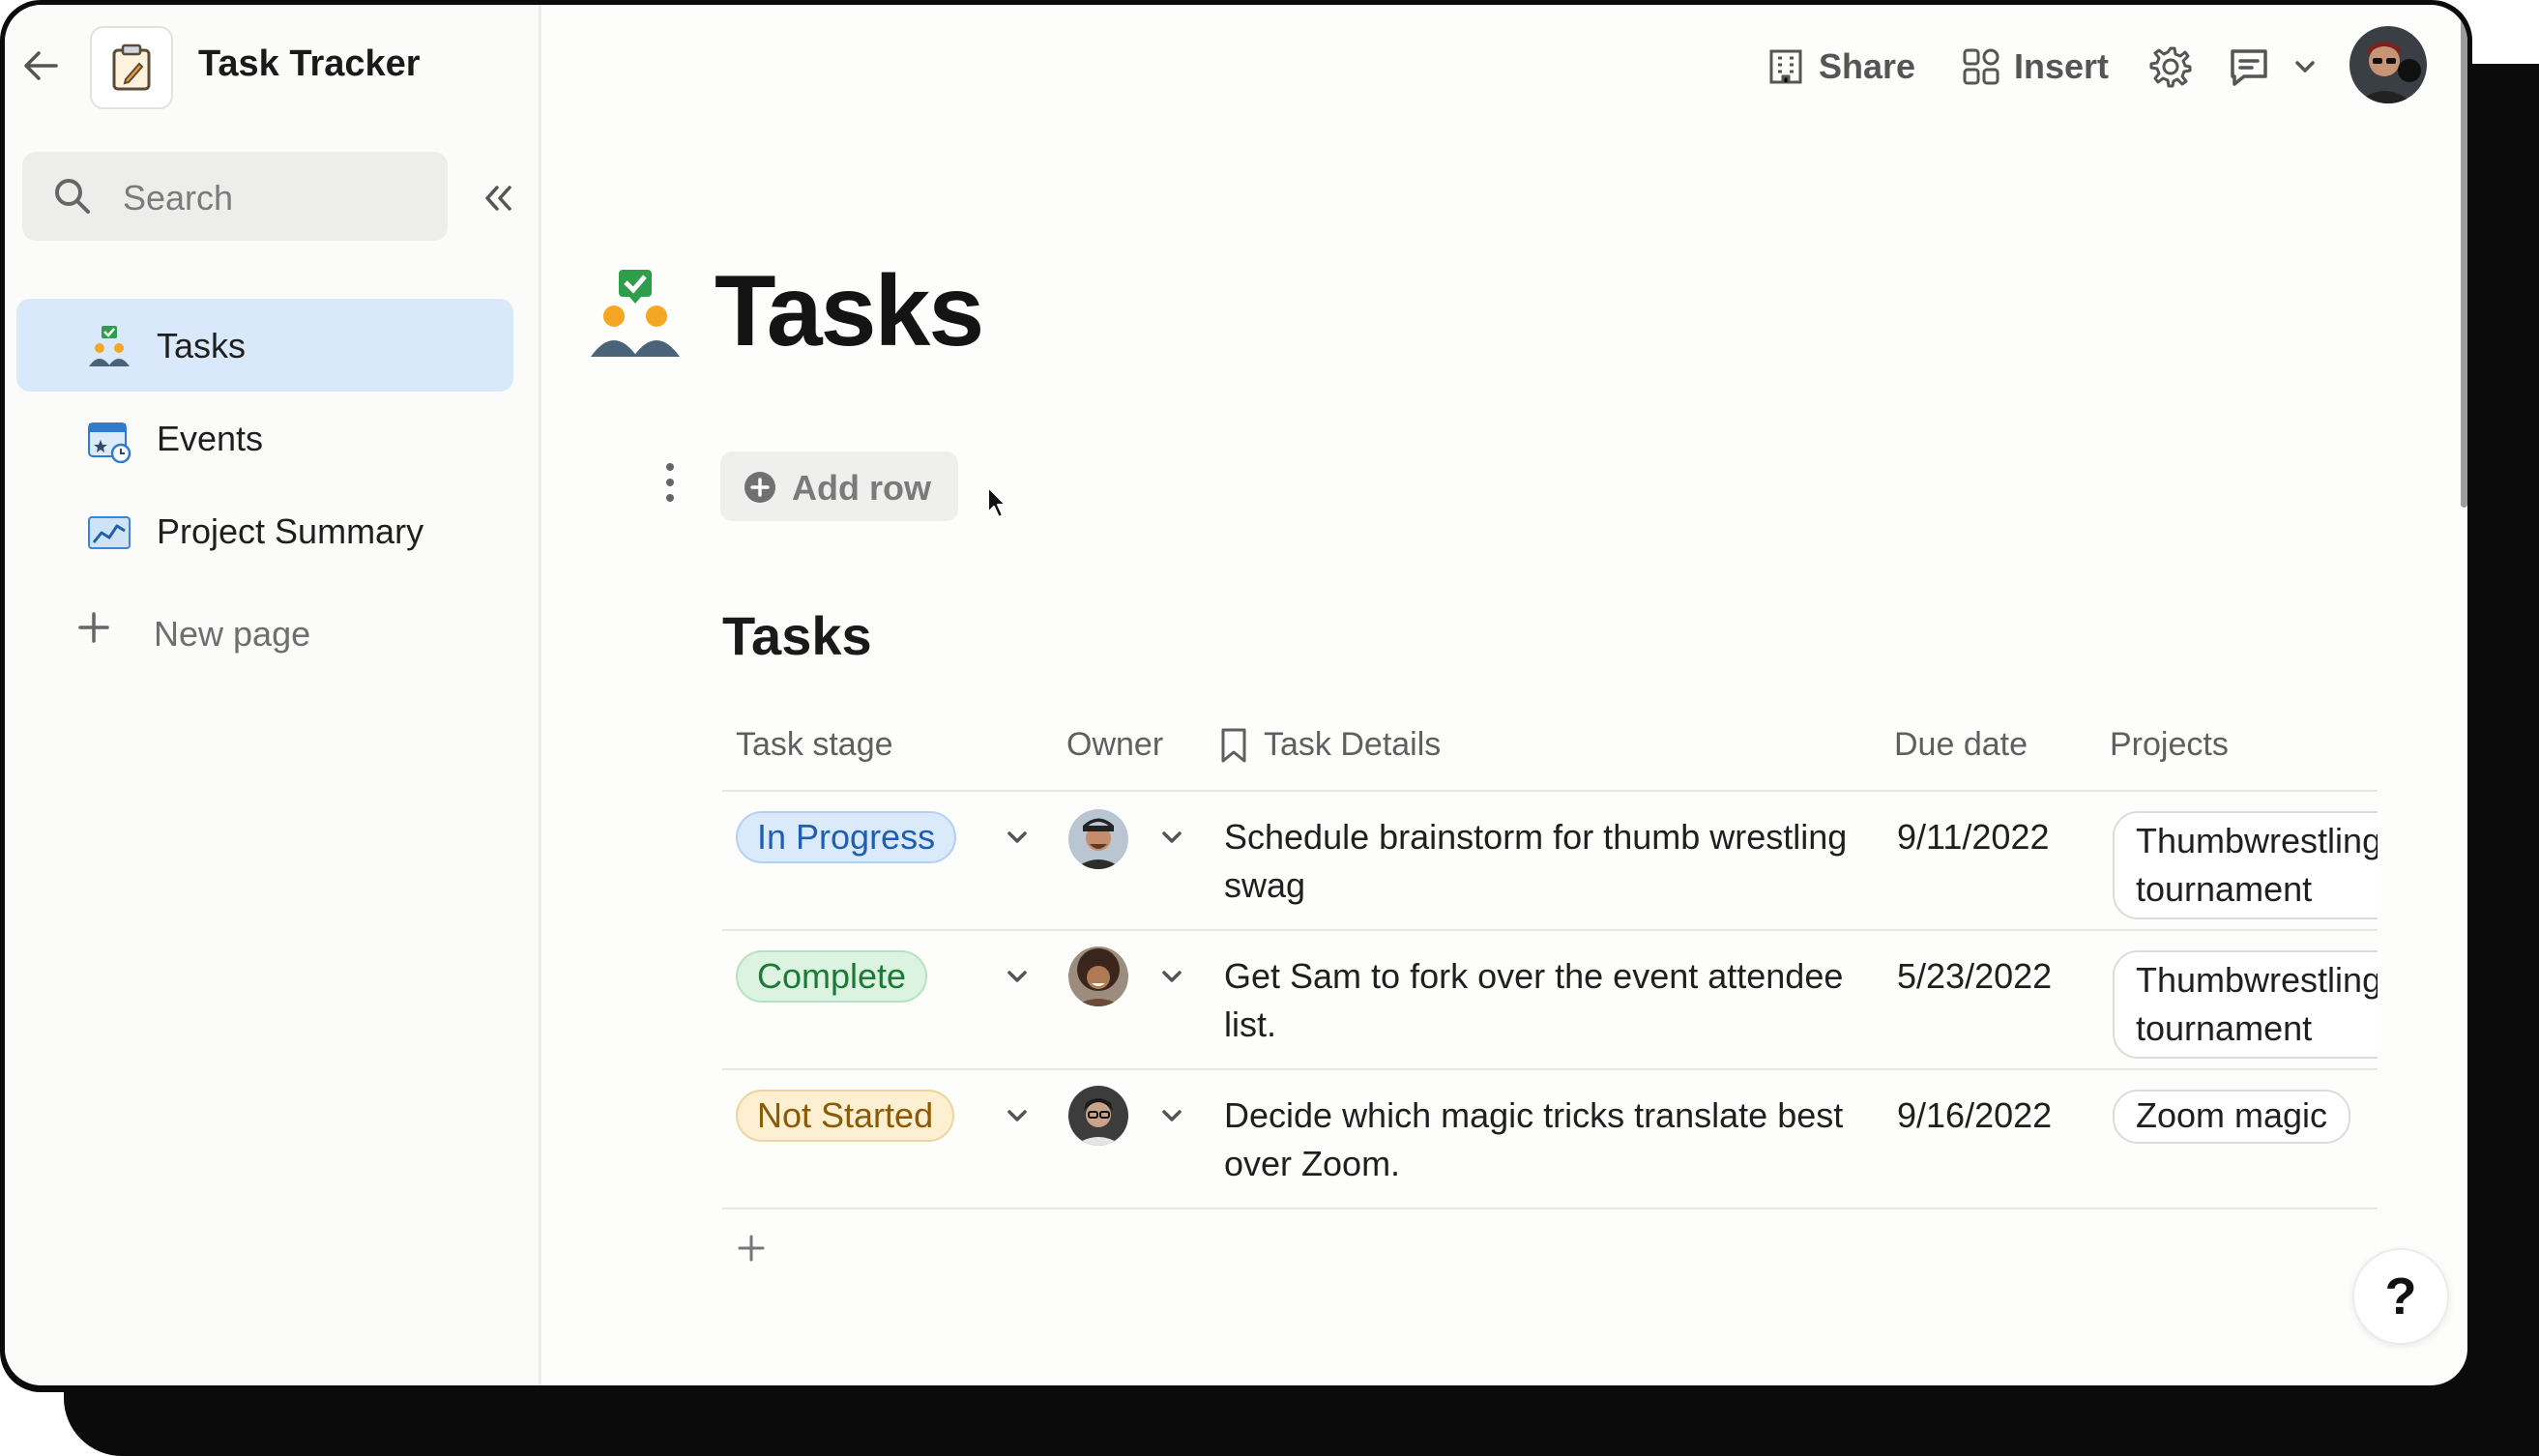 The height and width of the screenshot is (1456, 2539). What do you see at coordinates (1353, 745) in the screenshot?
I see `column-header-label: Task Details` at bounding box center [1353, 745].